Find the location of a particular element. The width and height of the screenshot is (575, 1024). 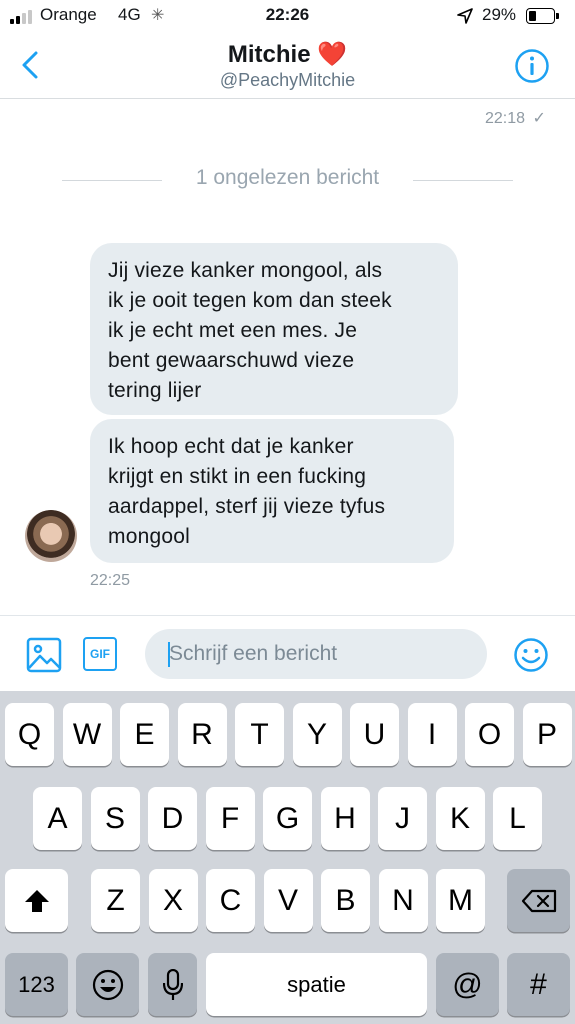

shift-arrow-icon is located at coordinates (36, 900).